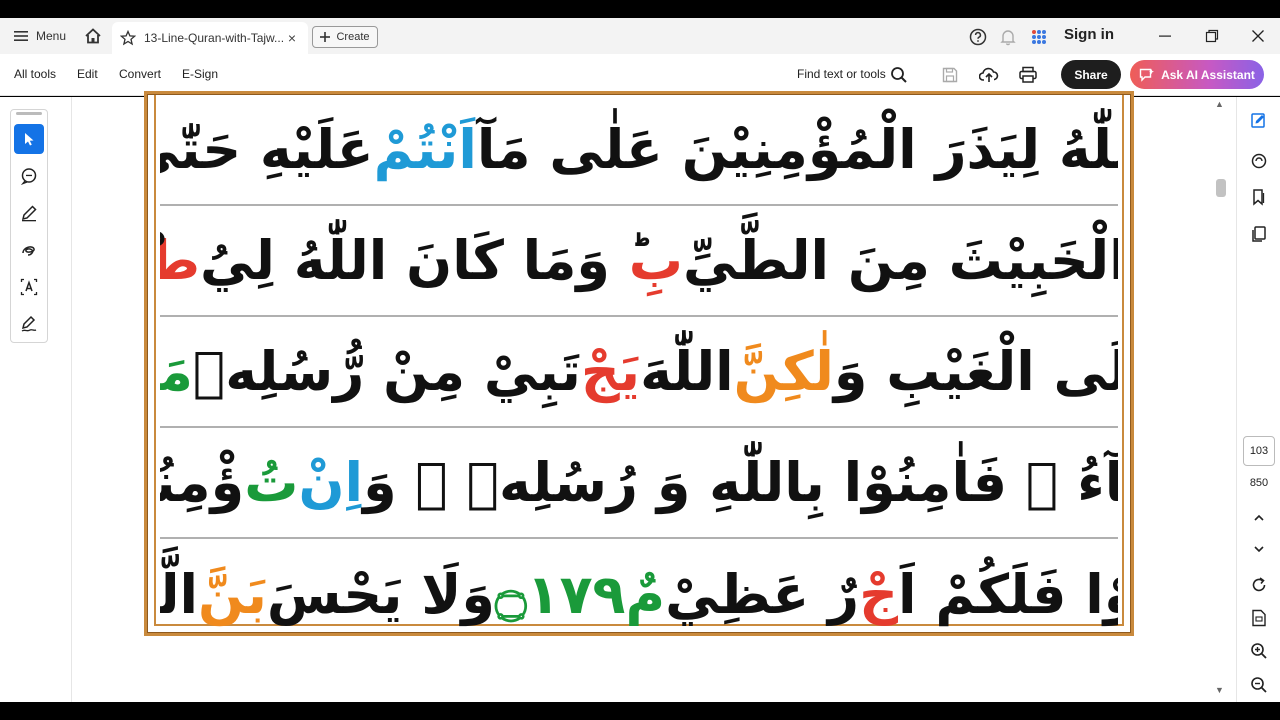 This screenshot has width=1280, height=720. I want to click on verse-segment: مَنْ, so click(176, 371).